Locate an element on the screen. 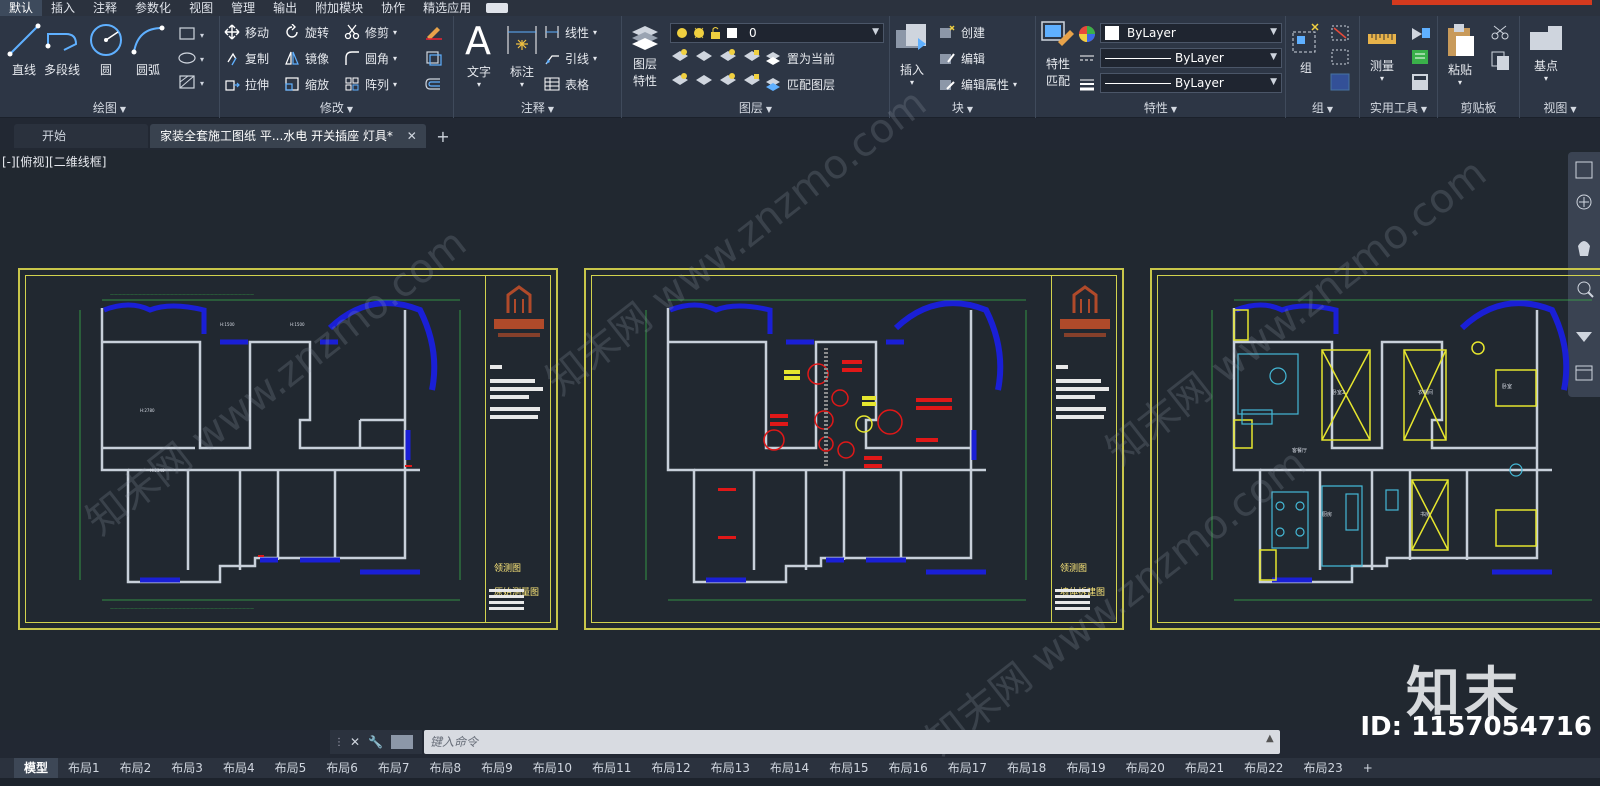 The image size is (1600, 786). new-tab-button: + is located at coordinates (443, 137).